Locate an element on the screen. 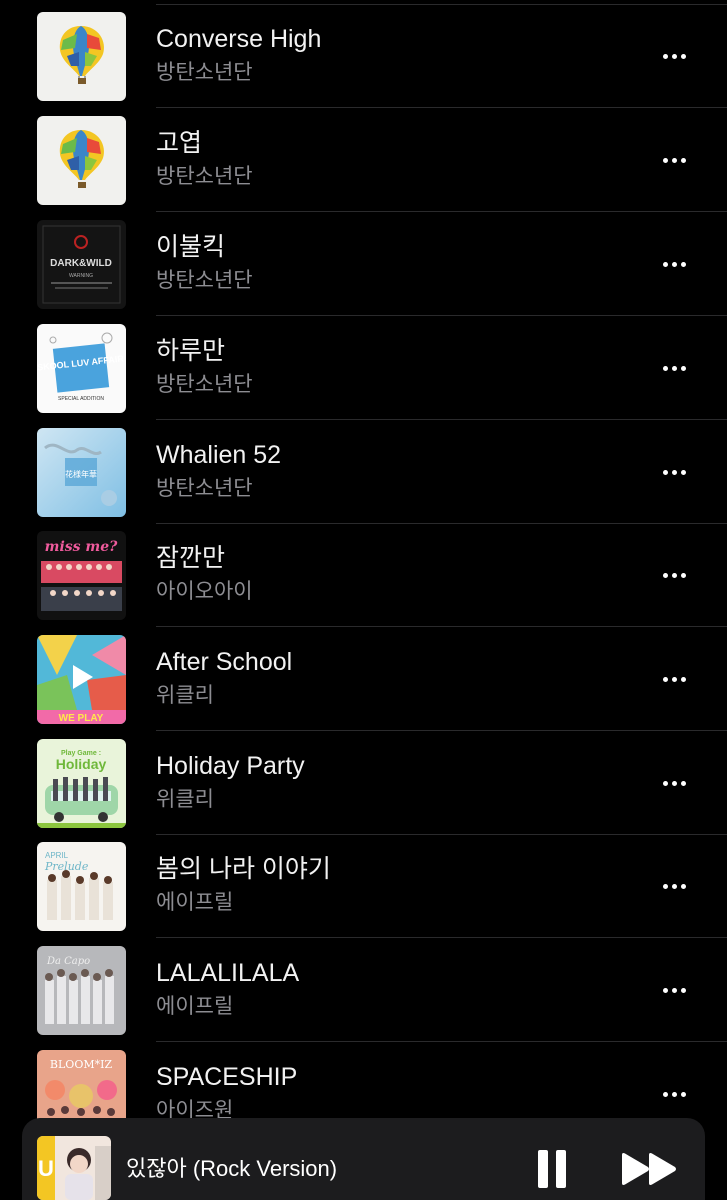  album-art-hwayang: 花様年華 is located at coordinates (81, 472).